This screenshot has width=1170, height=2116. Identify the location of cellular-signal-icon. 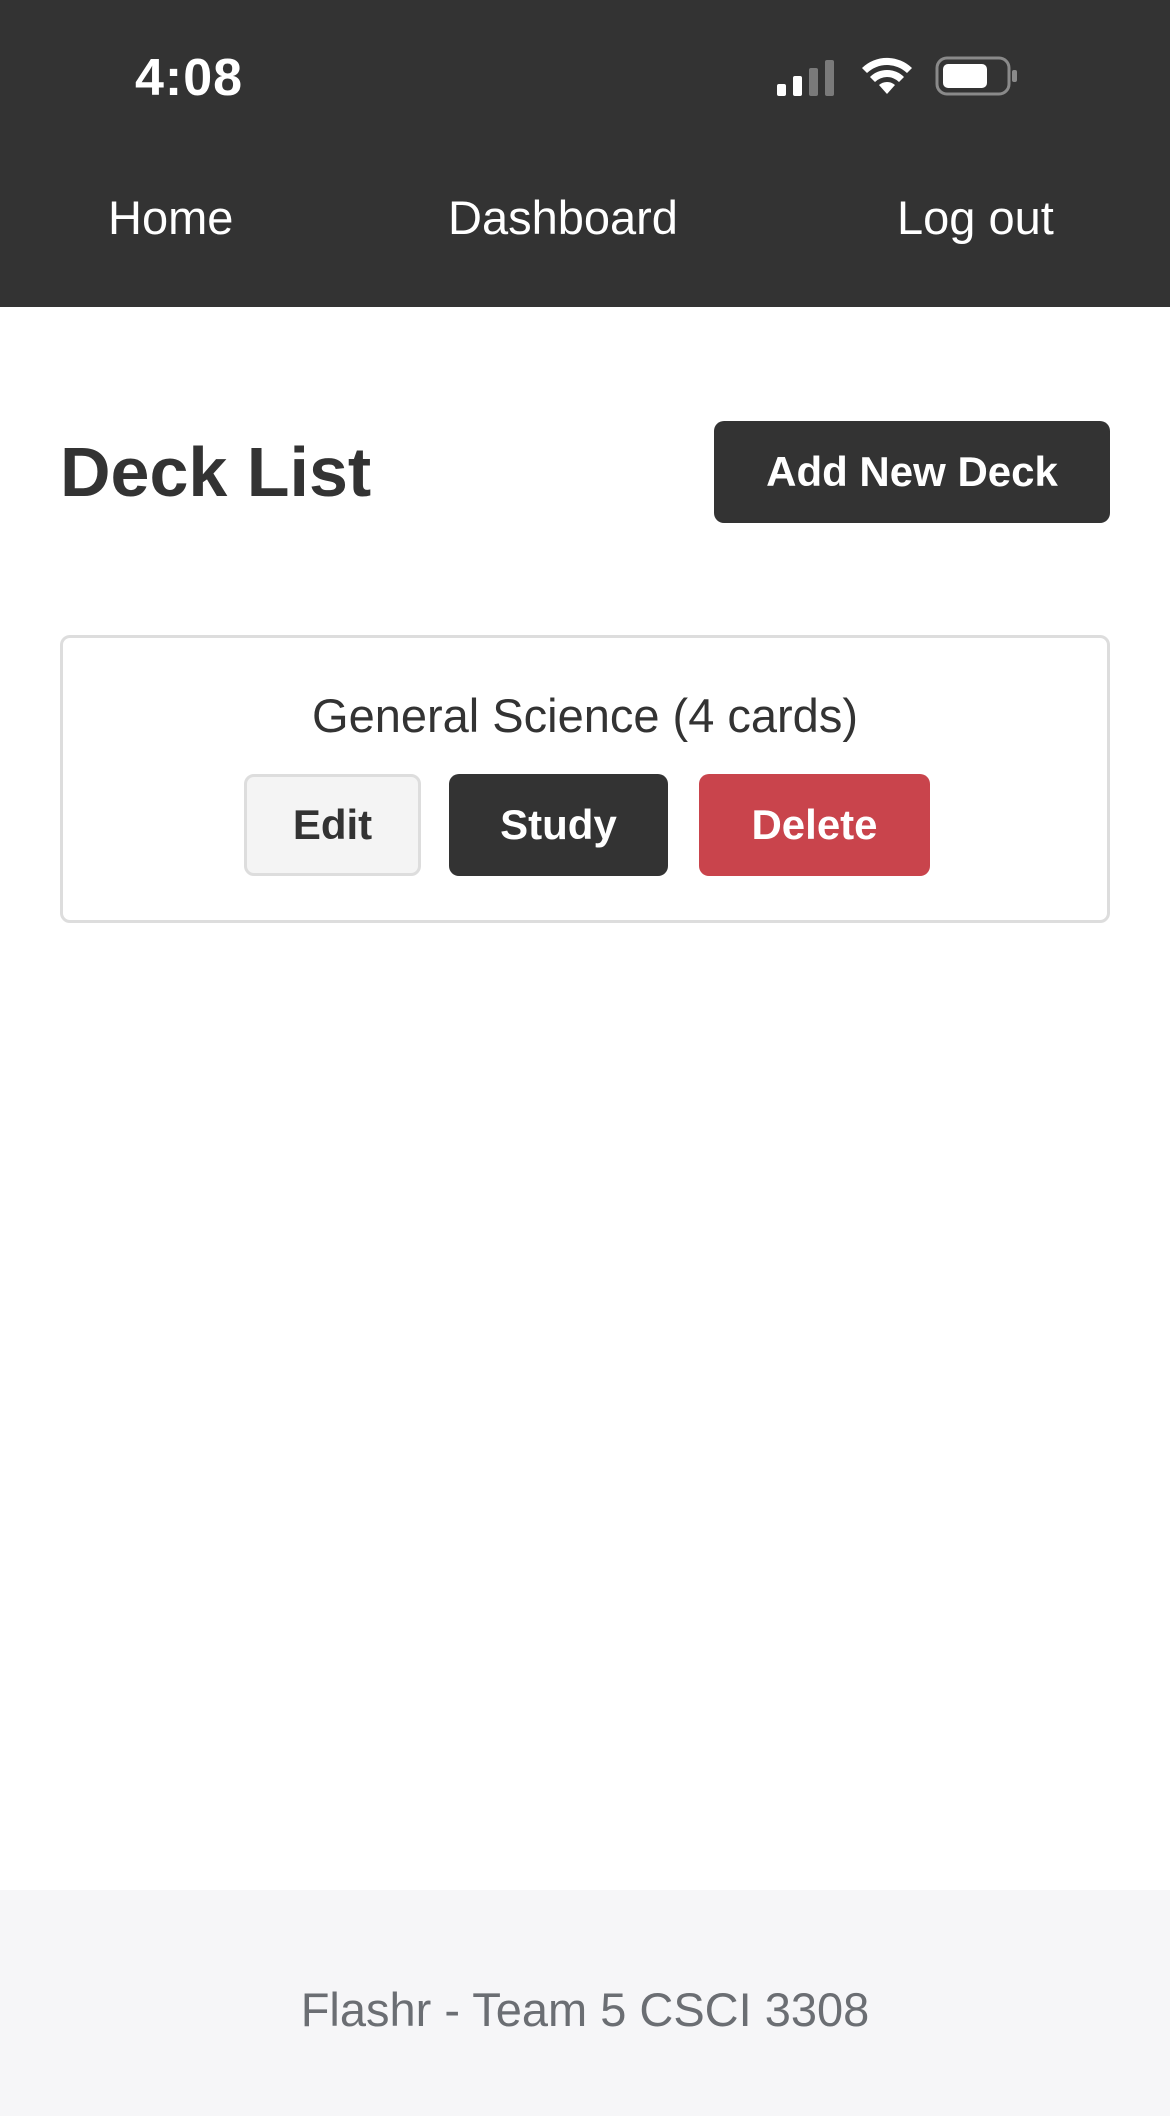
(805, 78).